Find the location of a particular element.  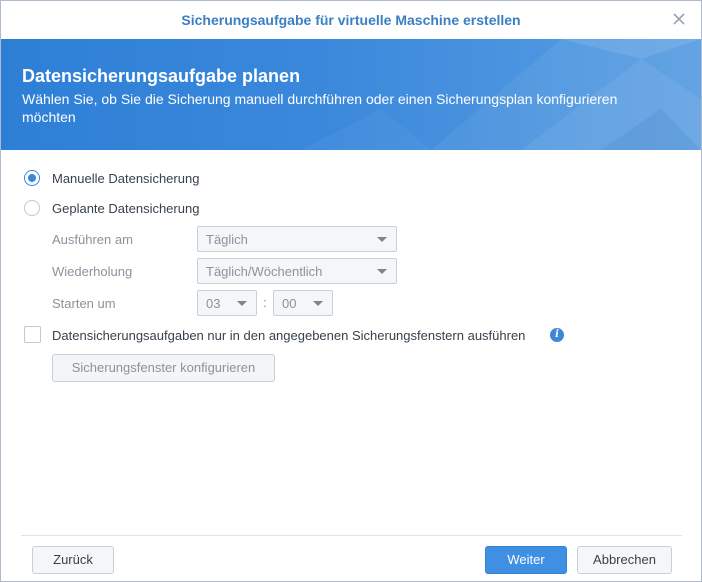

start-hour-value: 03 is located at coordinates (213, 303).